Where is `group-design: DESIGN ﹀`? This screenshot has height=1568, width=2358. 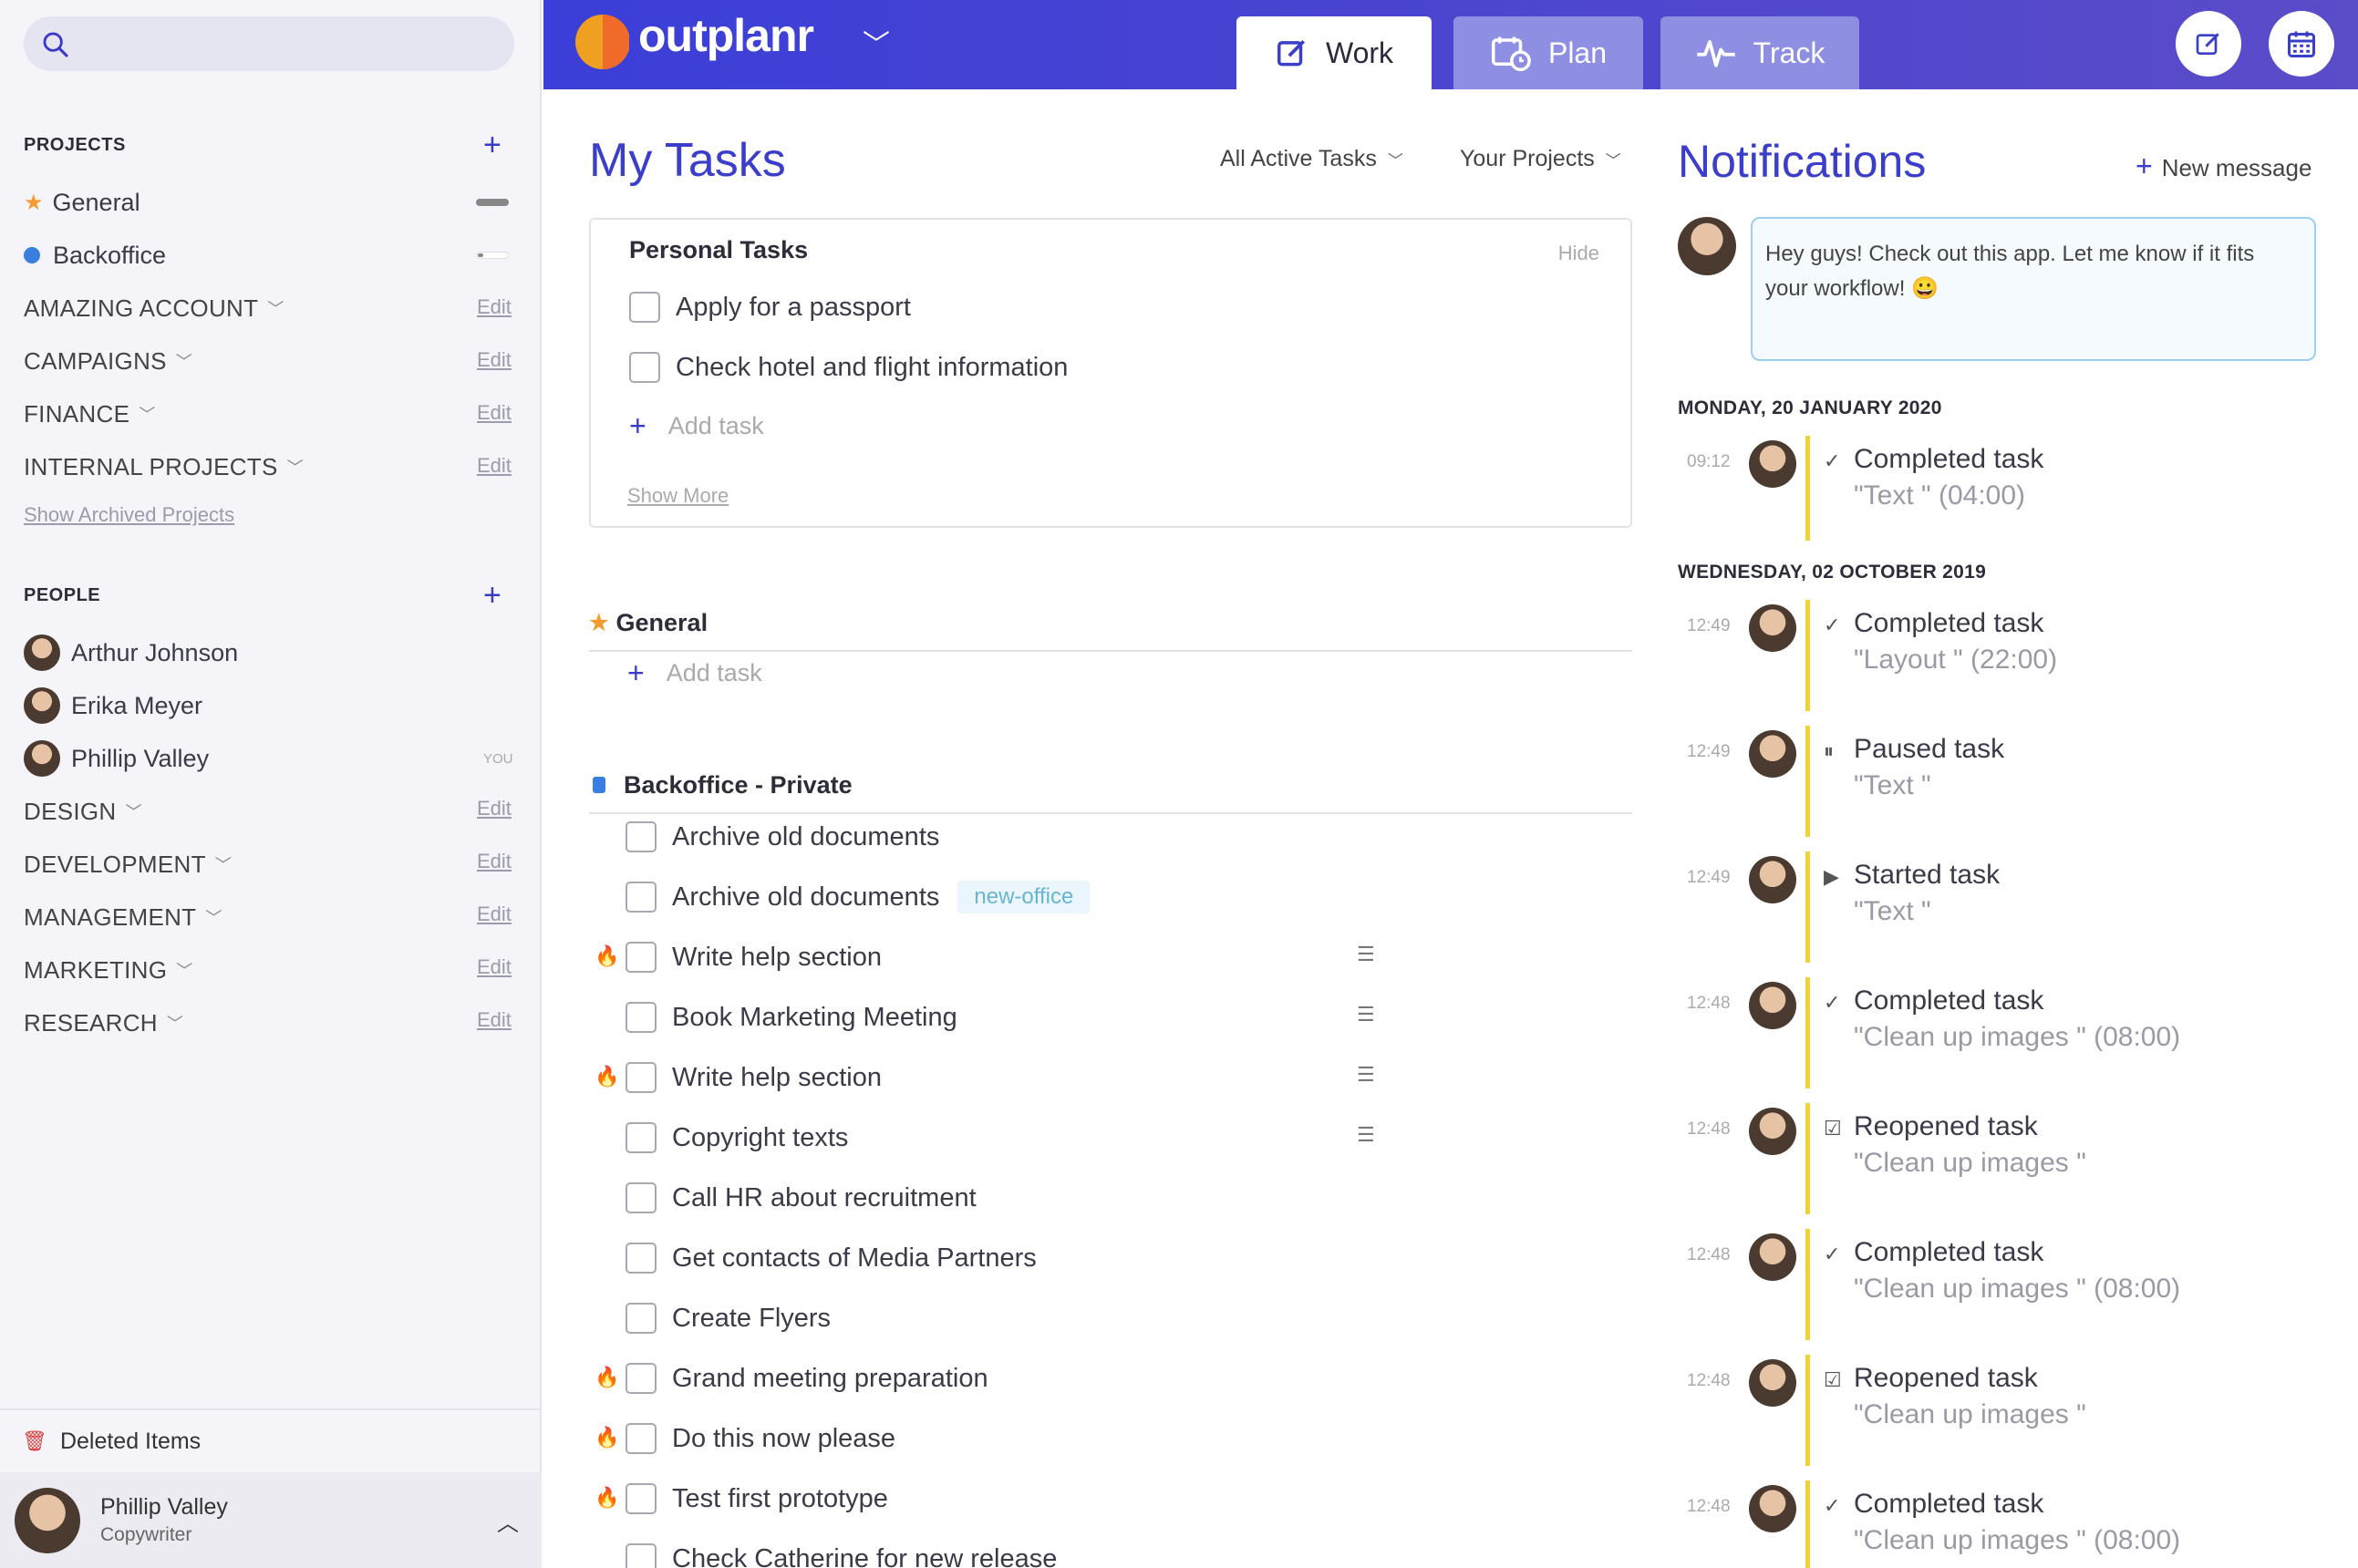 group-design: DESIGN ﹀ is located at coordinates (83, 811).